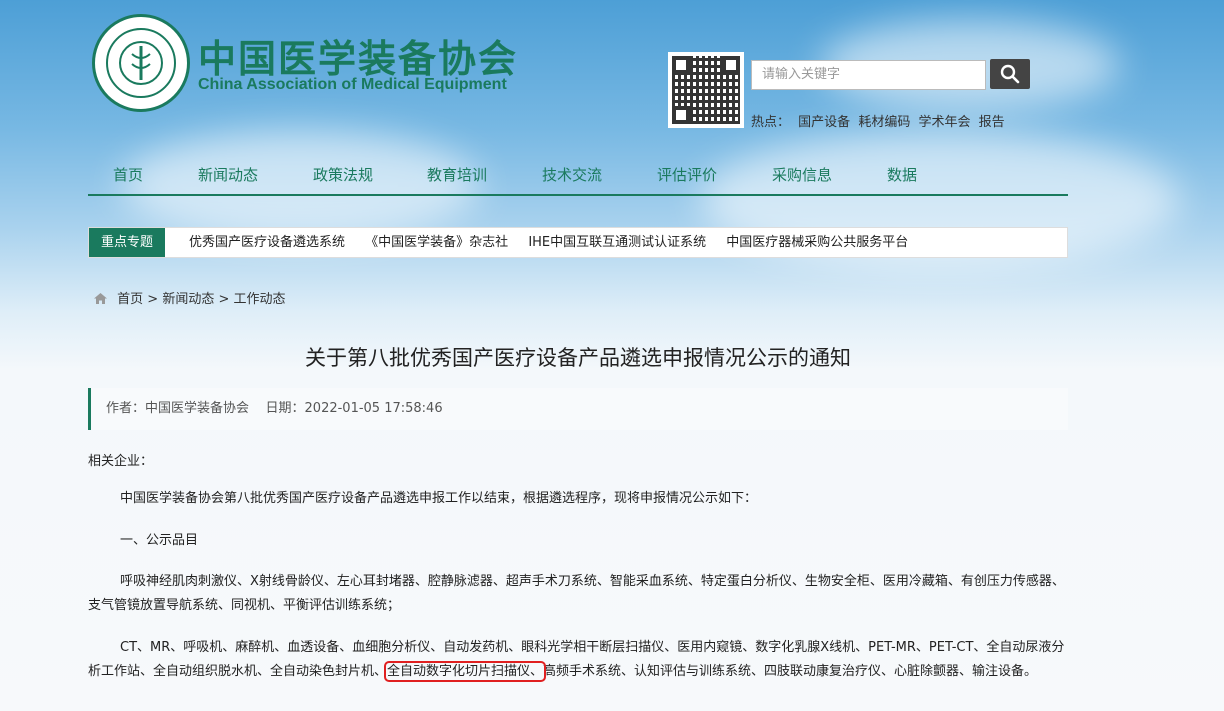  Describe the element at coordinates (992, 122) in the screenshot. I see `hot-keyword-link: 报告` at that location.